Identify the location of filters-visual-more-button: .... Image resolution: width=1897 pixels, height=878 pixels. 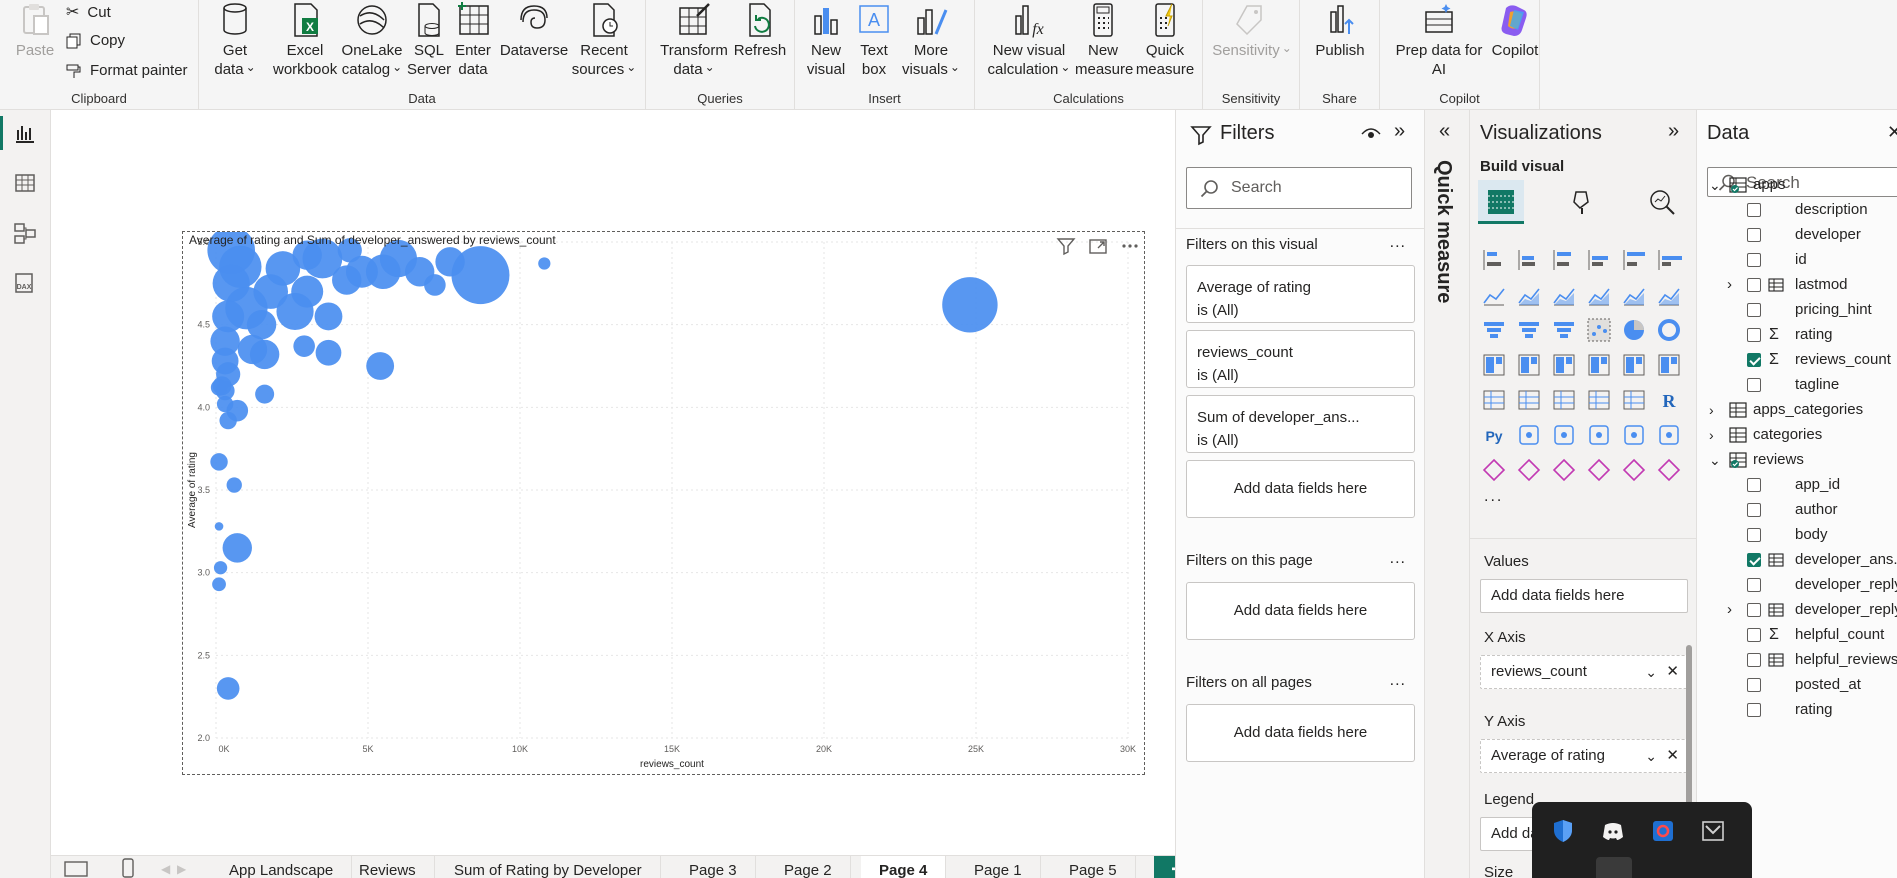
(1398, 243).